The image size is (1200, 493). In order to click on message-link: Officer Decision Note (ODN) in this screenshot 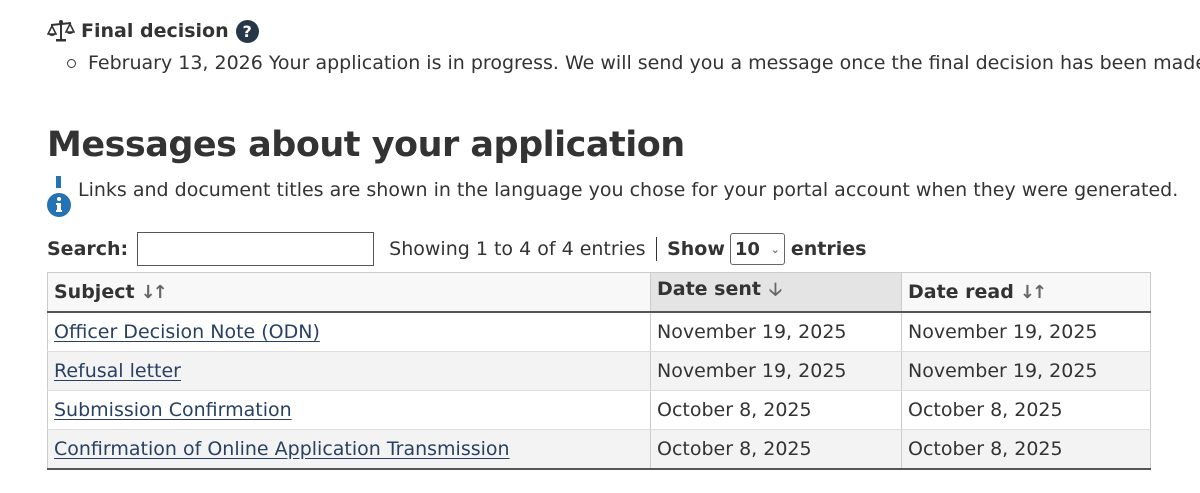, I will do `click(187, 332)`.